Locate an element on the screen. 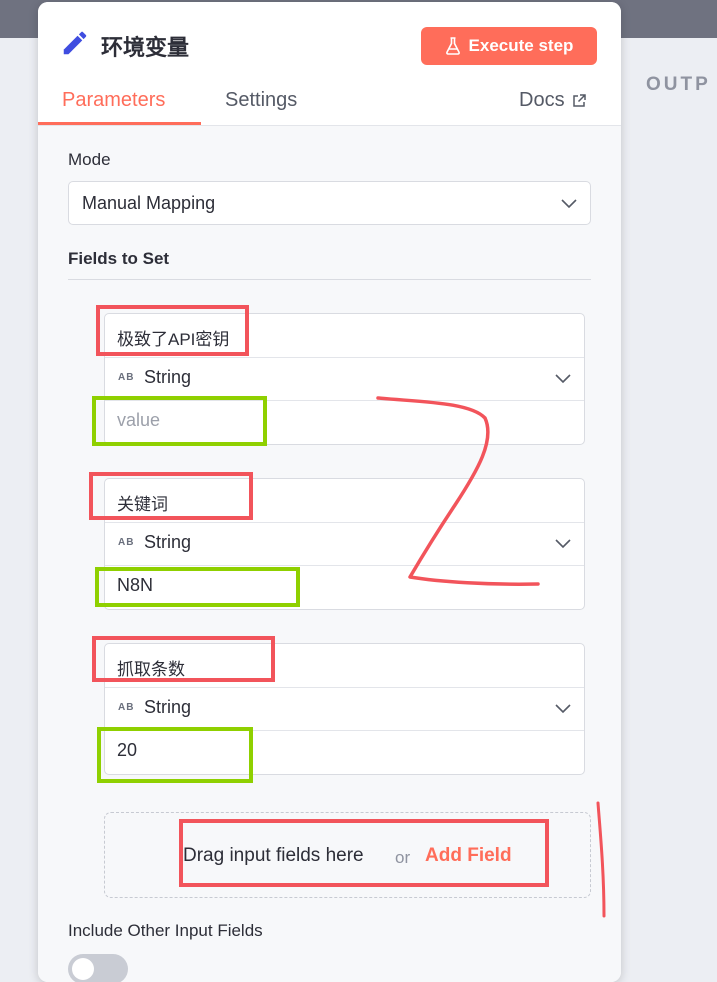 Image resolution: width=717 pixels, height=982 pixels. output-panel-title: OUTP is located at coordinates (678, 84).